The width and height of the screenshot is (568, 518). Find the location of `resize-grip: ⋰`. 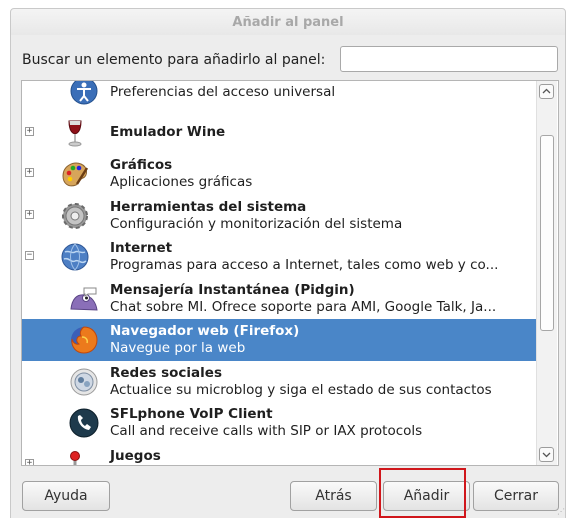

resize-grip: ⋰ is located at coordinates (561, 512).